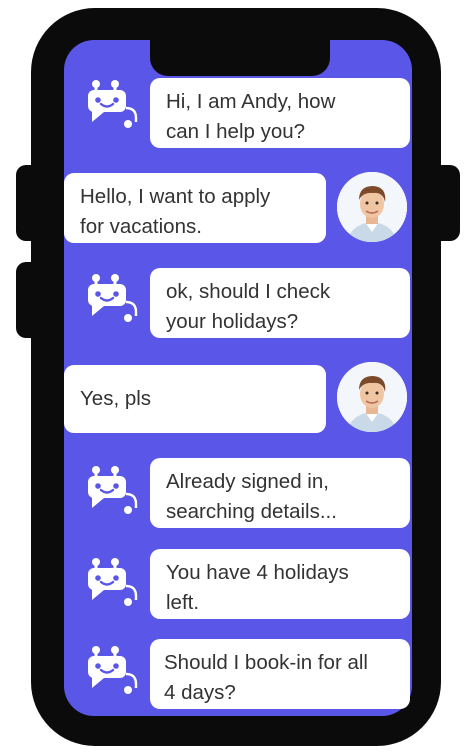 Image resolution: width=468 pixels, height=752 pixels. I want to click on message-line: Should I book-in for all, so click(266, 662).